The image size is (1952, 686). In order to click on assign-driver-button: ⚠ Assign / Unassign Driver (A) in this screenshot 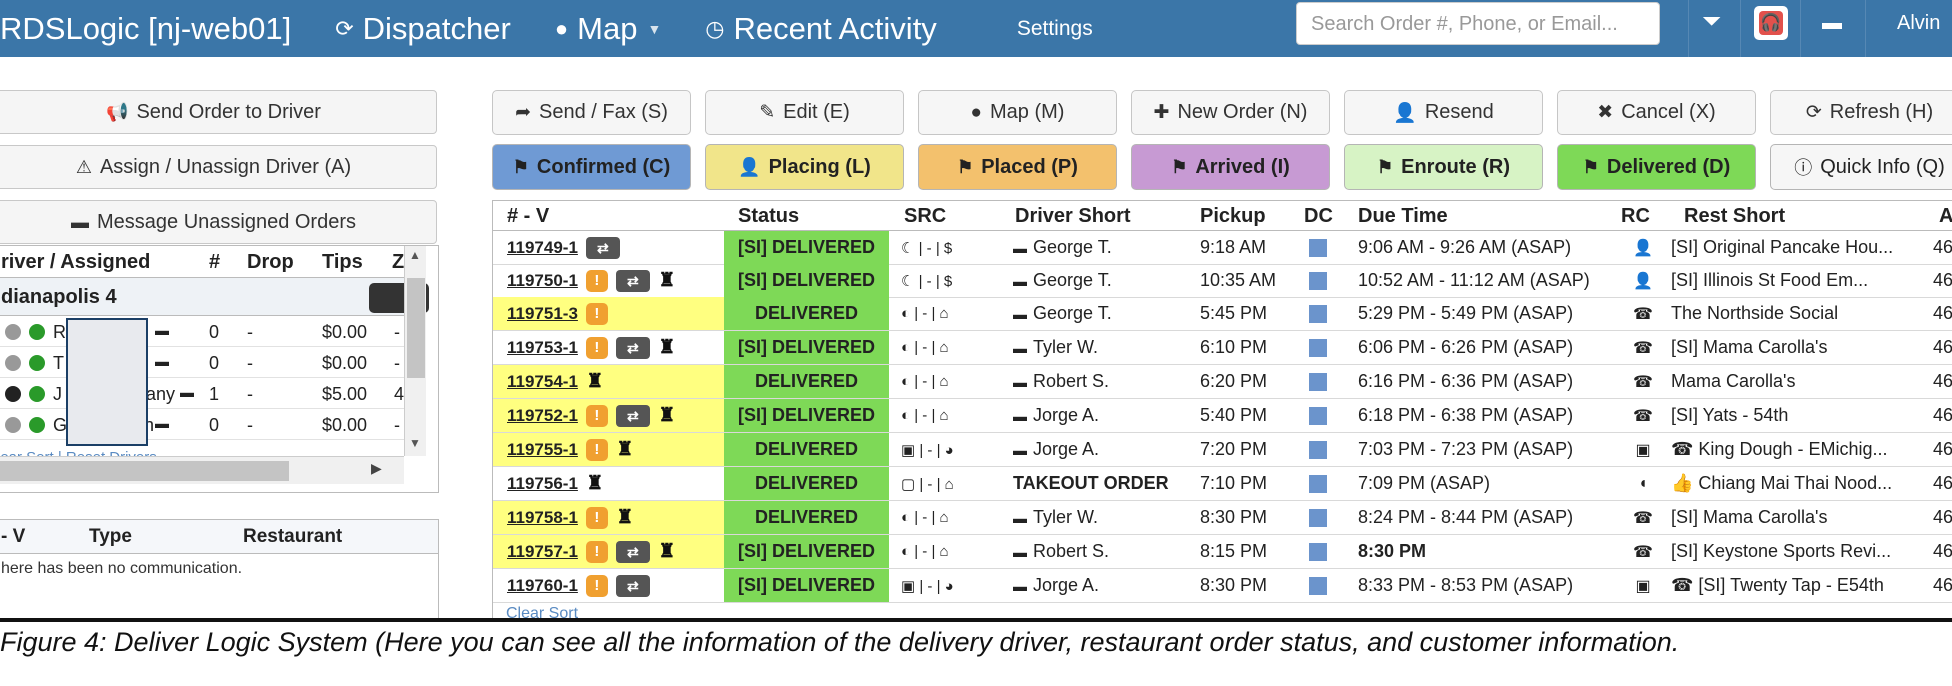, I will do `click(218, 167)`.